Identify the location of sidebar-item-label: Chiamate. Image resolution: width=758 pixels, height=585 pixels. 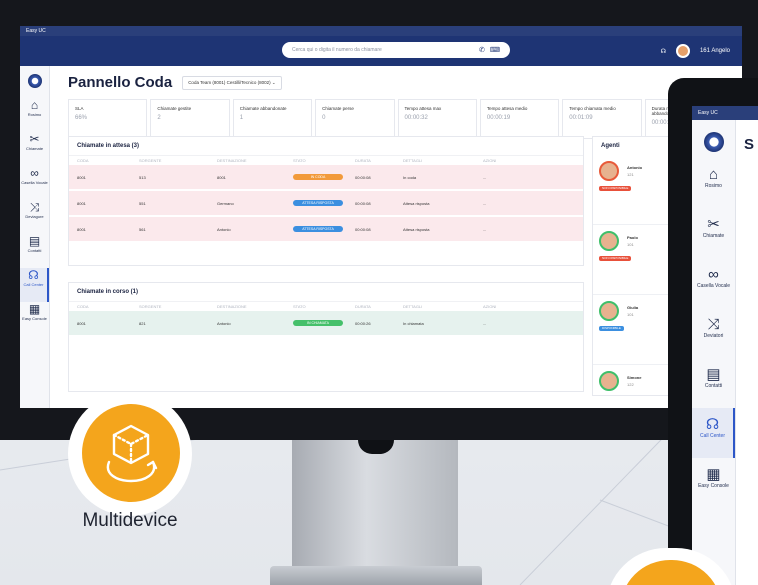
(34, 148).